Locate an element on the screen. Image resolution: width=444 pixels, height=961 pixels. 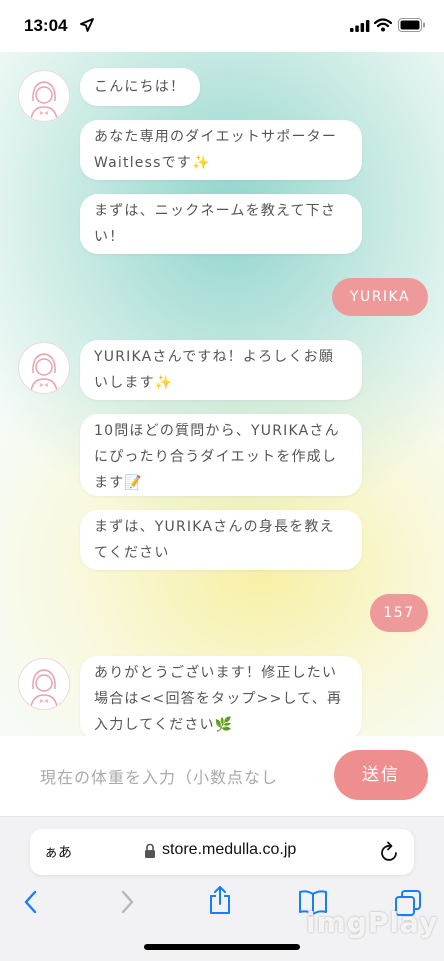
status-time: 13:04 is located at coordinates (46, 25).